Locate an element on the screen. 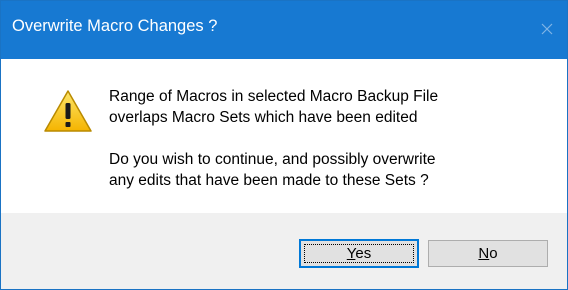 The image size is (568, 290). window-title: Overwrite Macro Changes ? is located at coordinates (115, 26).